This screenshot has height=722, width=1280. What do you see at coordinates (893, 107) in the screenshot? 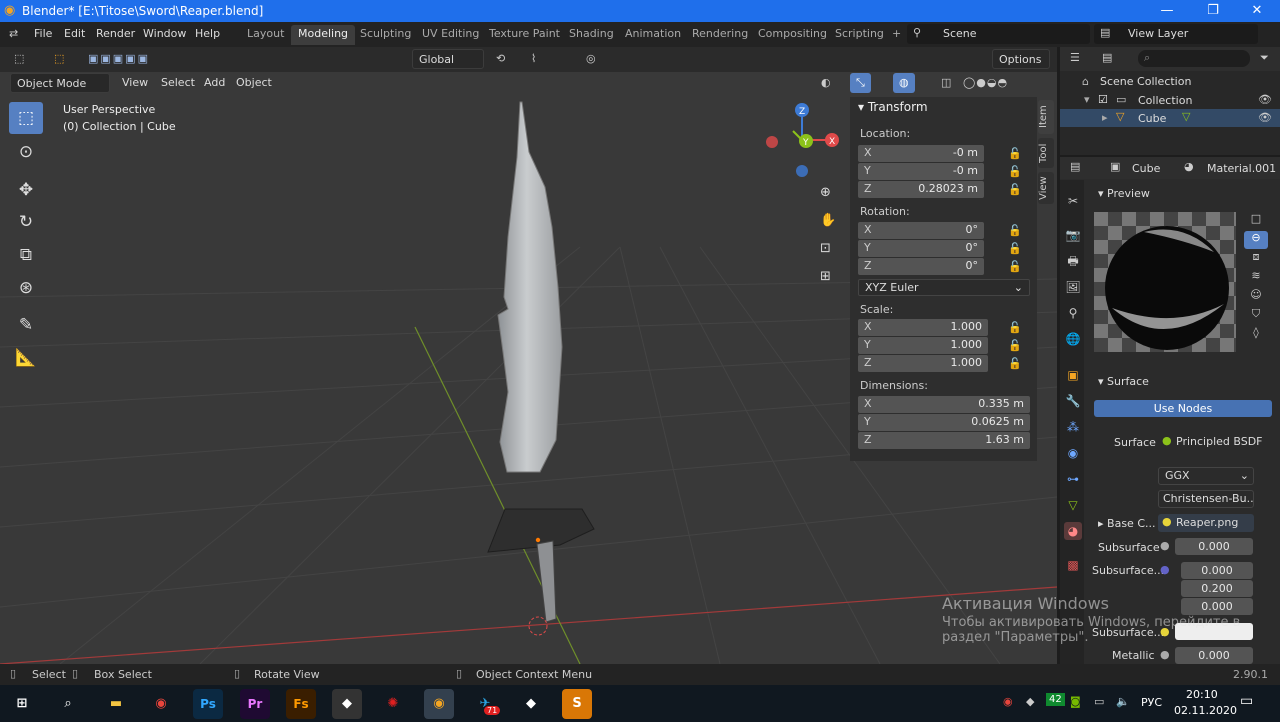
I see `transform-header: ▾ Transform` at bounding box center [893, 107].